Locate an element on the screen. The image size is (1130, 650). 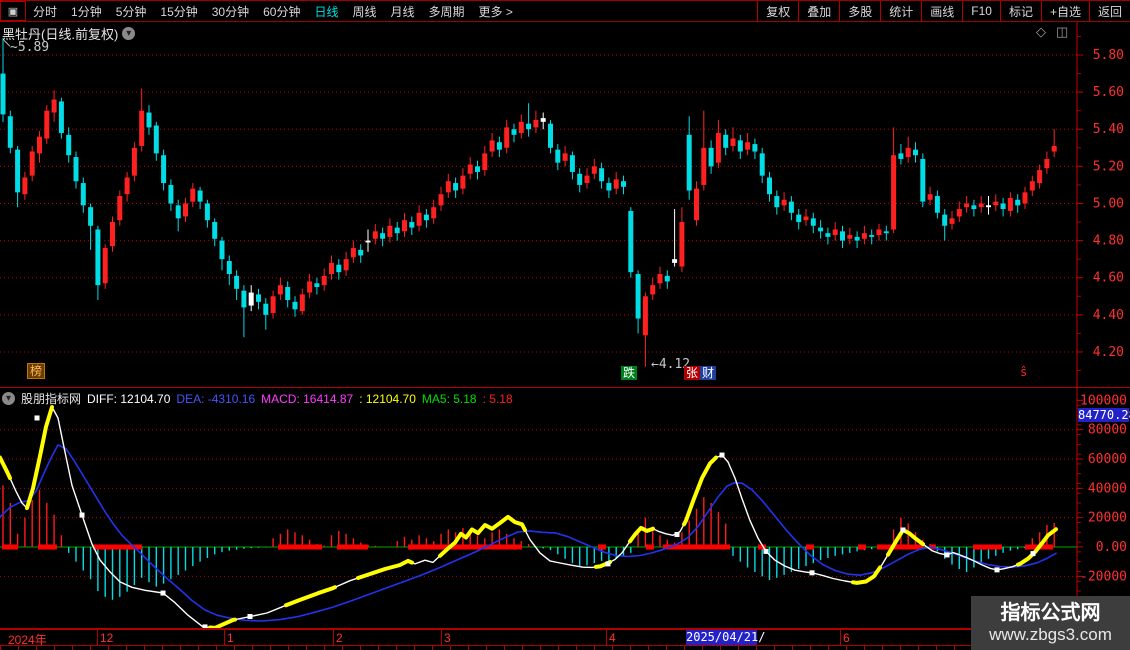
time-axis: 2025/04/21/一 2024年1212346 is located at coordinates (565, 639).